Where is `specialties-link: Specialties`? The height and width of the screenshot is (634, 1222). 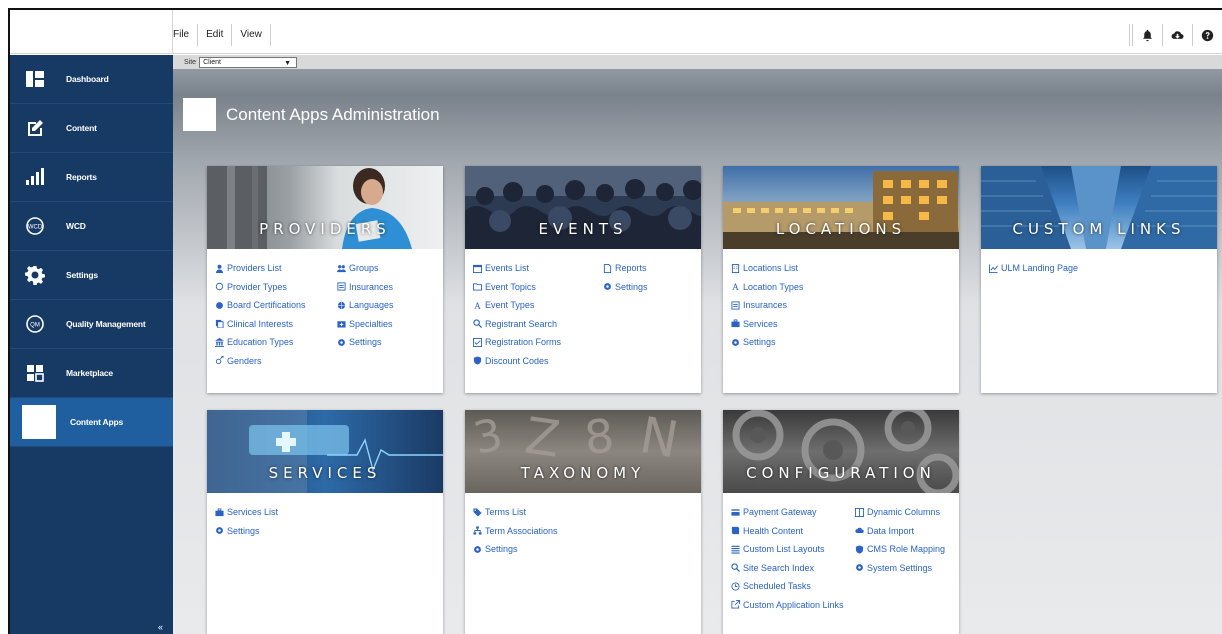
specialties-link: Specialties is located at coordinates (365, 324).